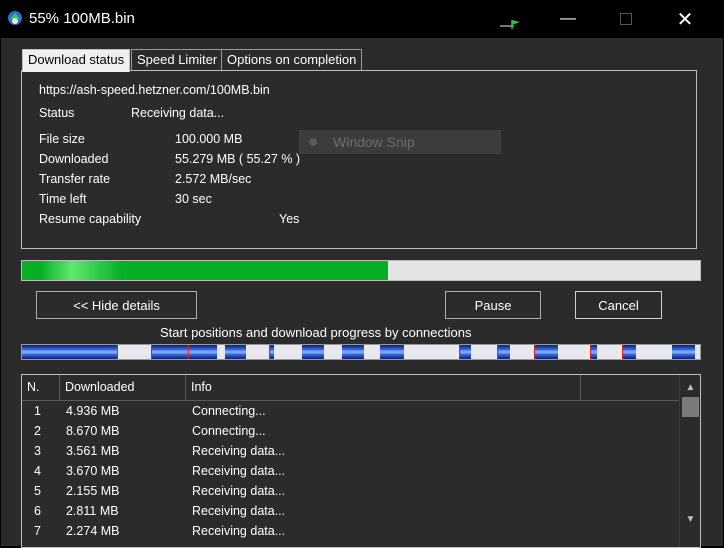  Describe the element at coordinates (383, 387) in the screenshot. I see `column-header-info: Info` at that location.